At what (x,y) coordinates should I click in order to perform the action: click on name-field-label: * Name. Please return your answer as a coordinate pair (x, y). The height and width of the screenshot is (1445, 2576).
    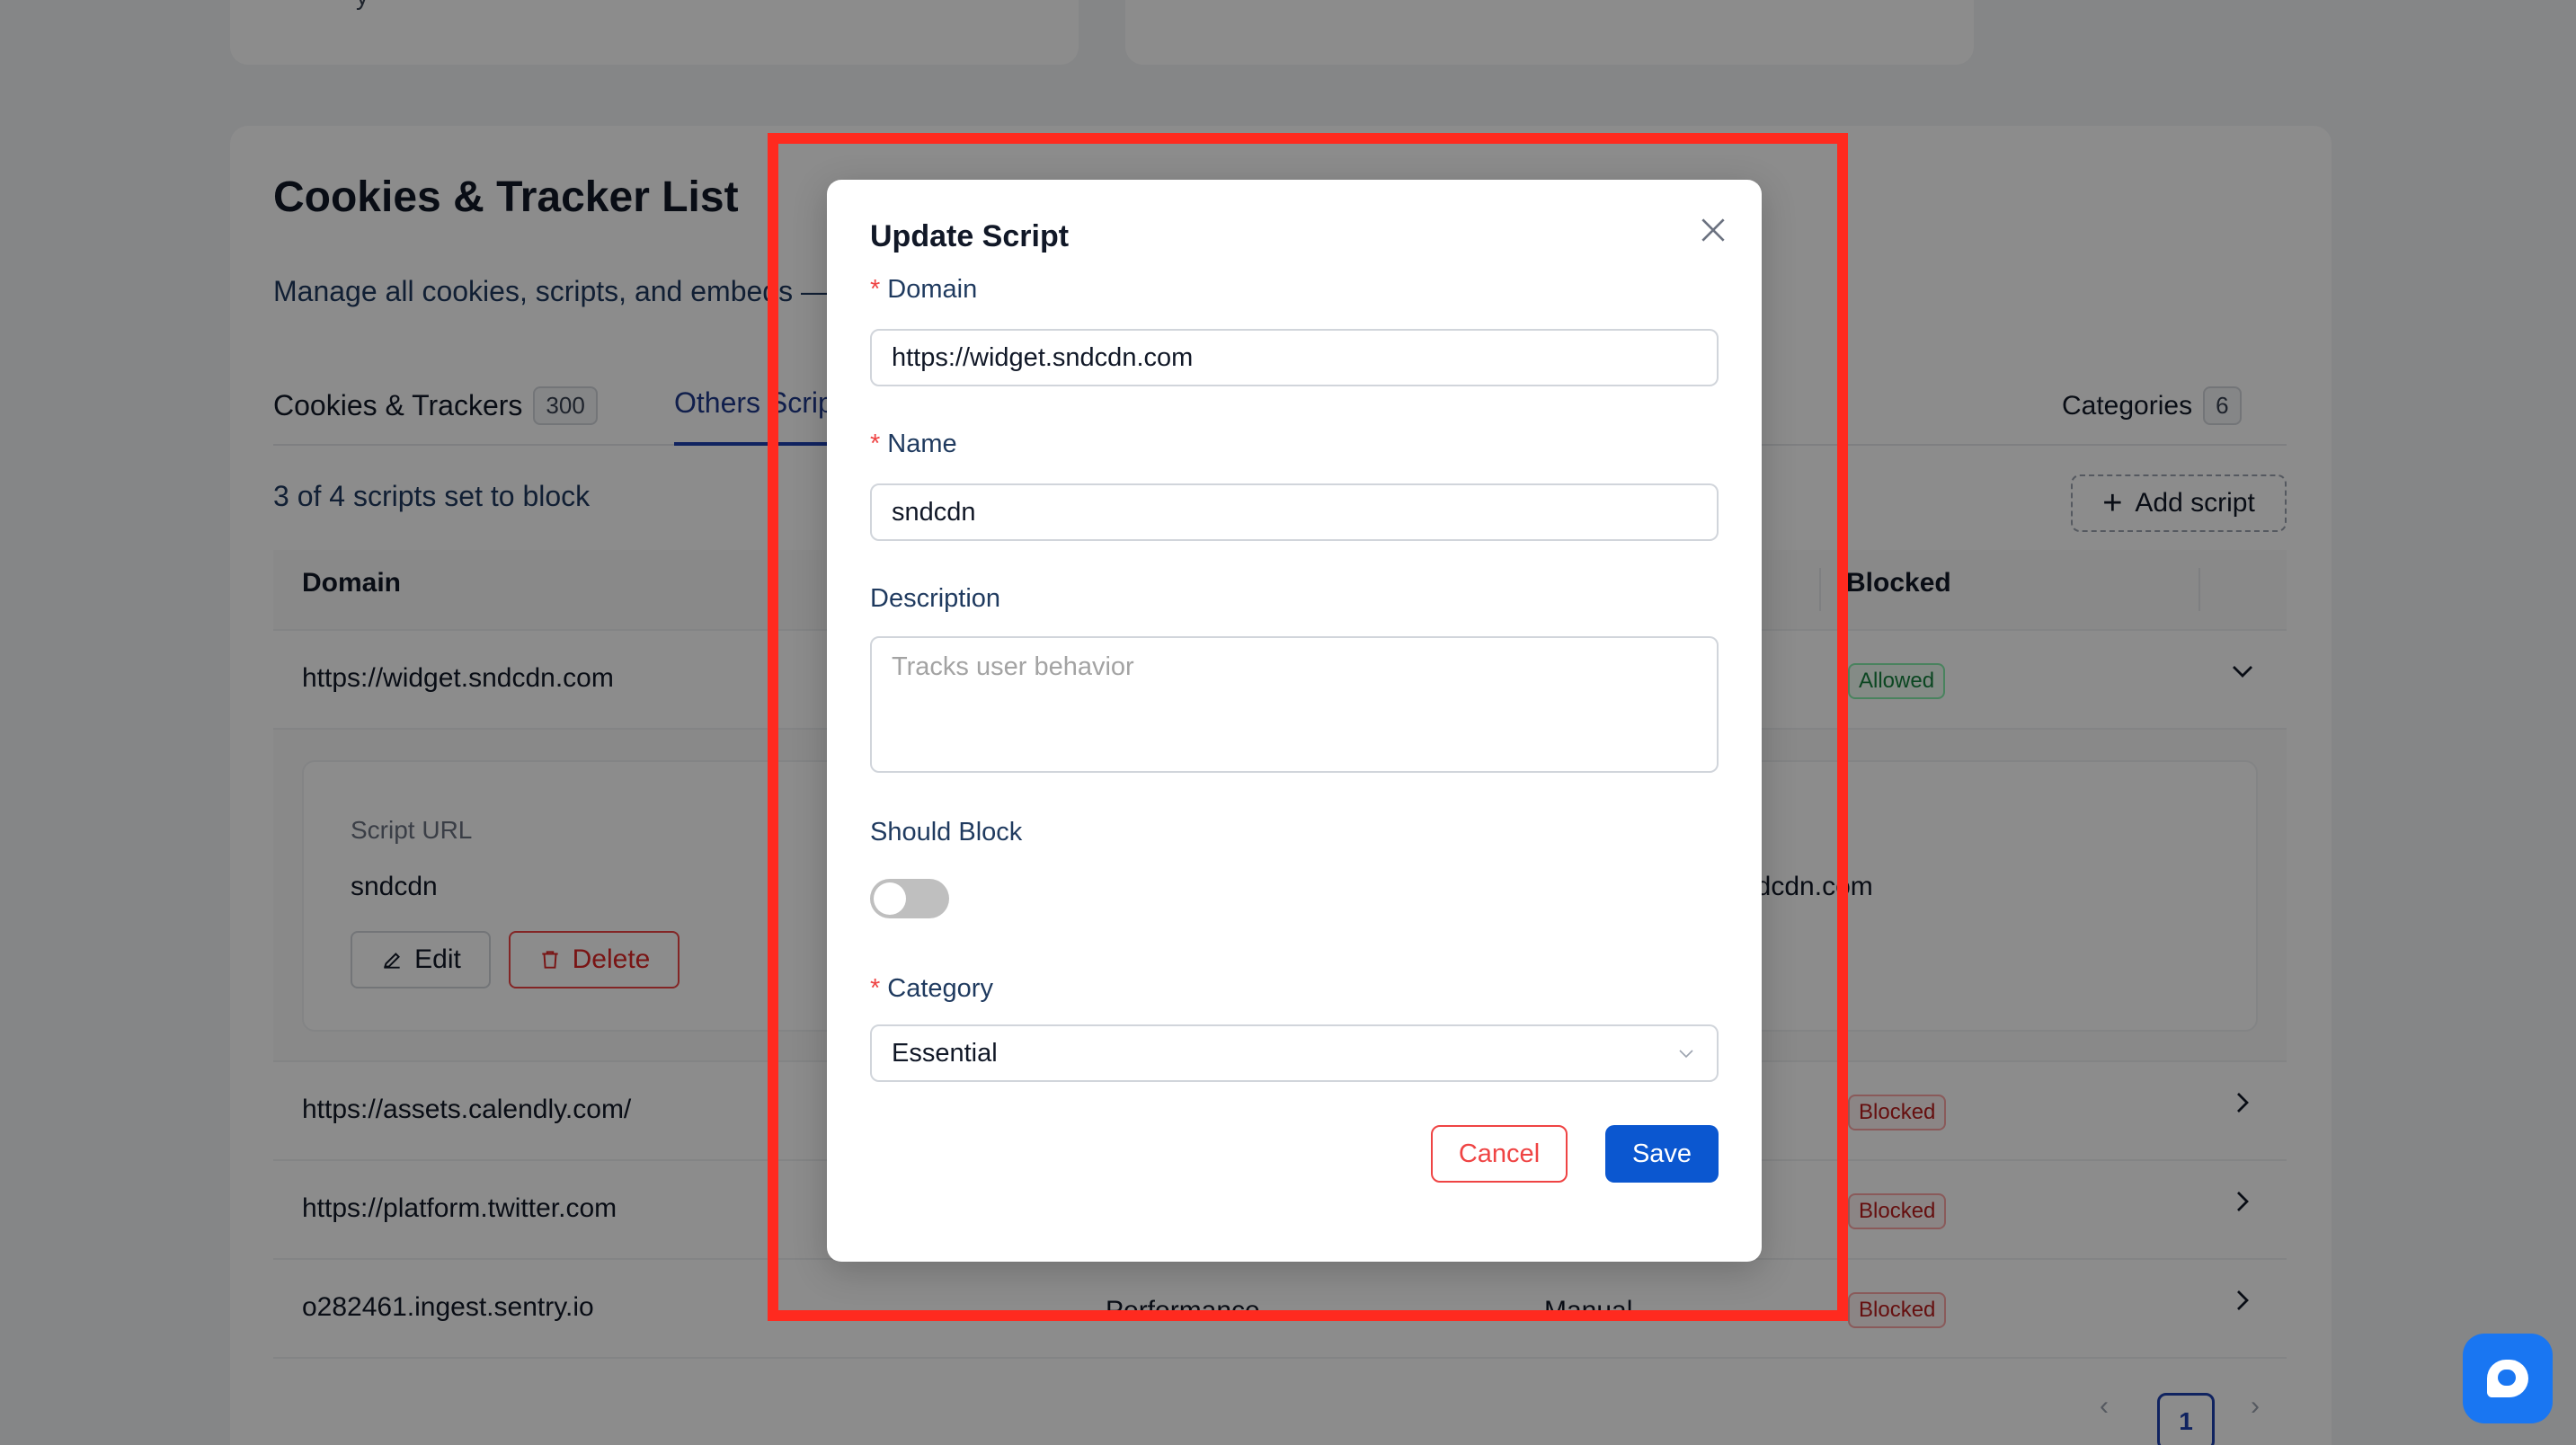
    Looking at the image, I should click on (913, 444).